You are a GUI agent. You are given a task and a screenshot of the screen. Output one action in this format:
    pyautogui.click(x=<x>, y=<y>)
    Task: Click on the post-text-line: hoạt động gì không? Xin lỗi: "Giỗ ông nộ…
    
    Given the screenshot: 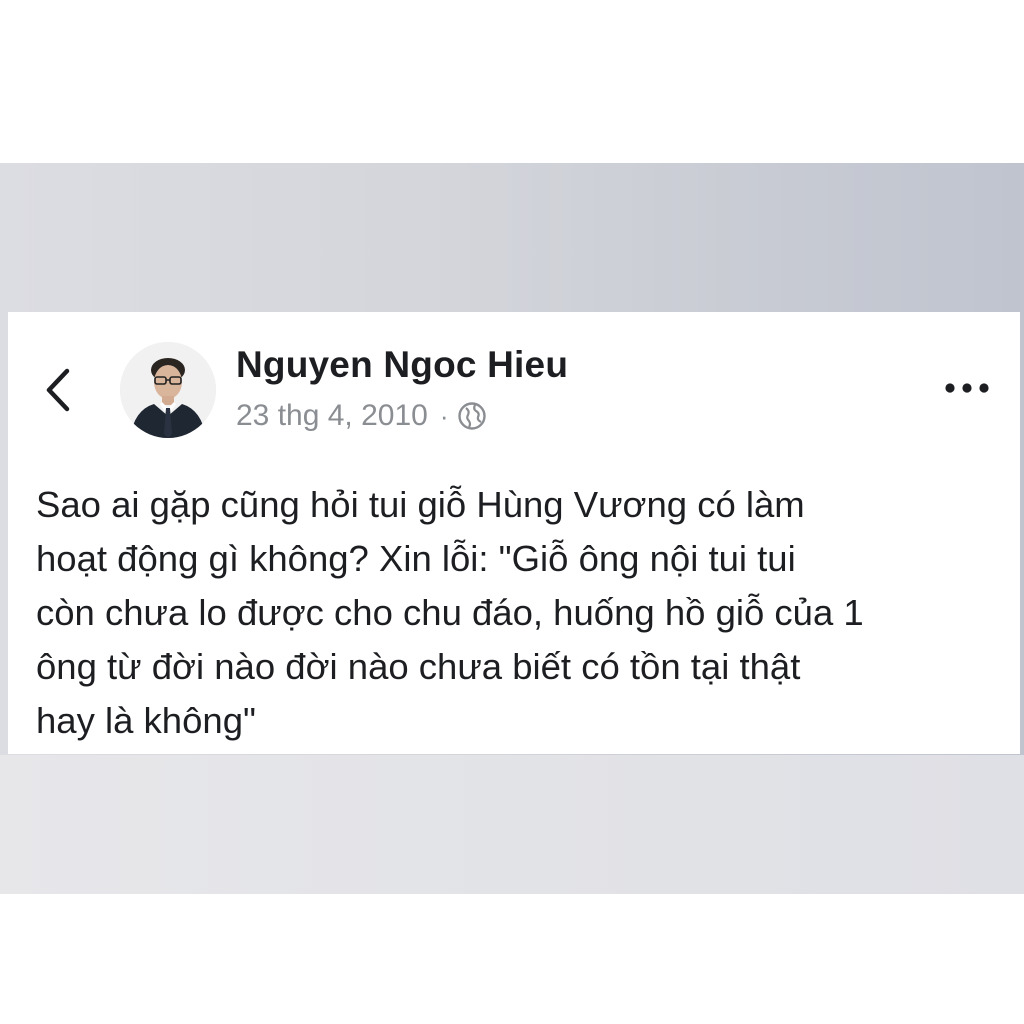 What is the action you would take?
    pyautogui.click(x=416, y=558)
    